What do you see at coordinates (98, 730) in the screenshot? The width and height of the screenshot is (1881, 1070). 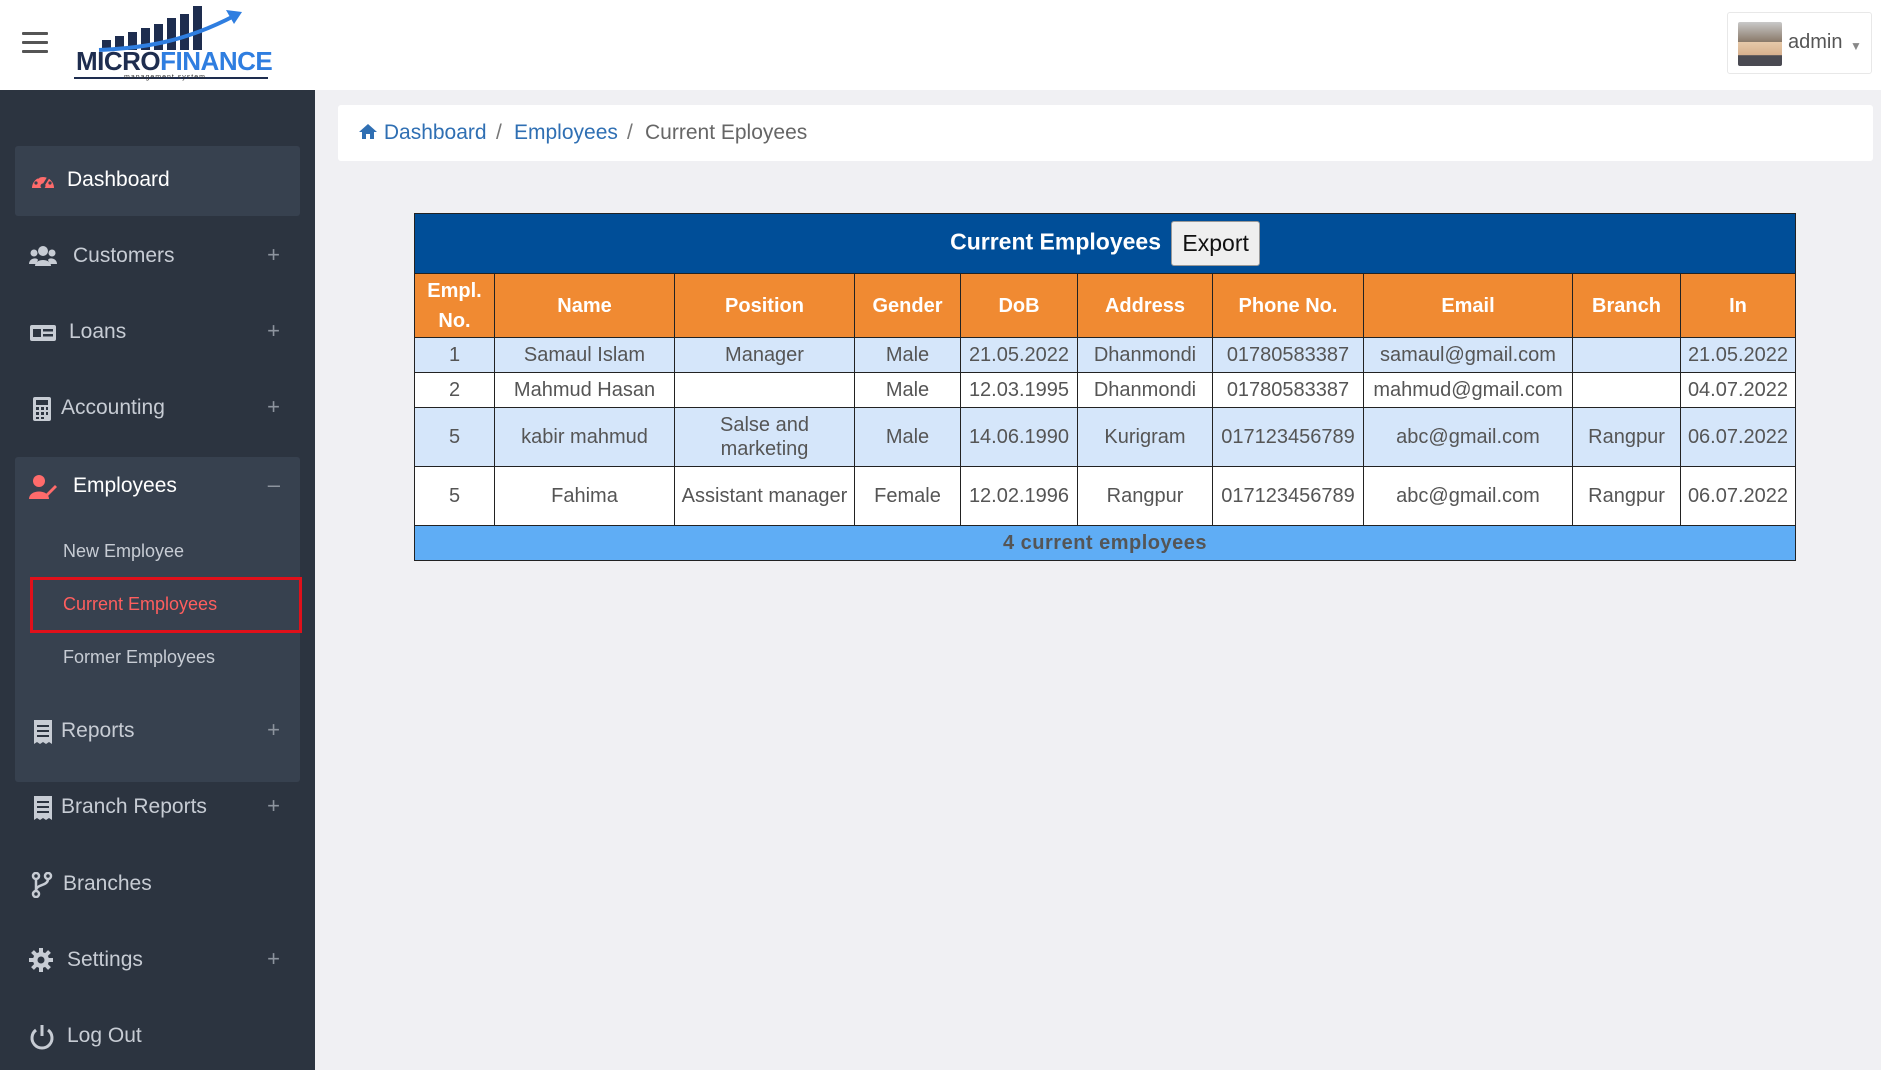 I see `sidebar-item-label: Reports` at bounding box center [98, 730].